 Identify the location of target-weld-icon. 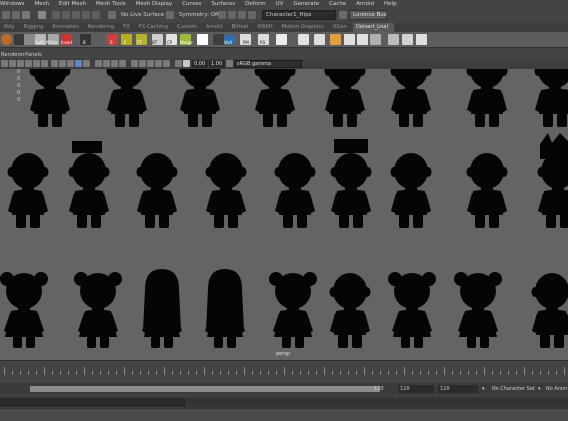
(218, 39).